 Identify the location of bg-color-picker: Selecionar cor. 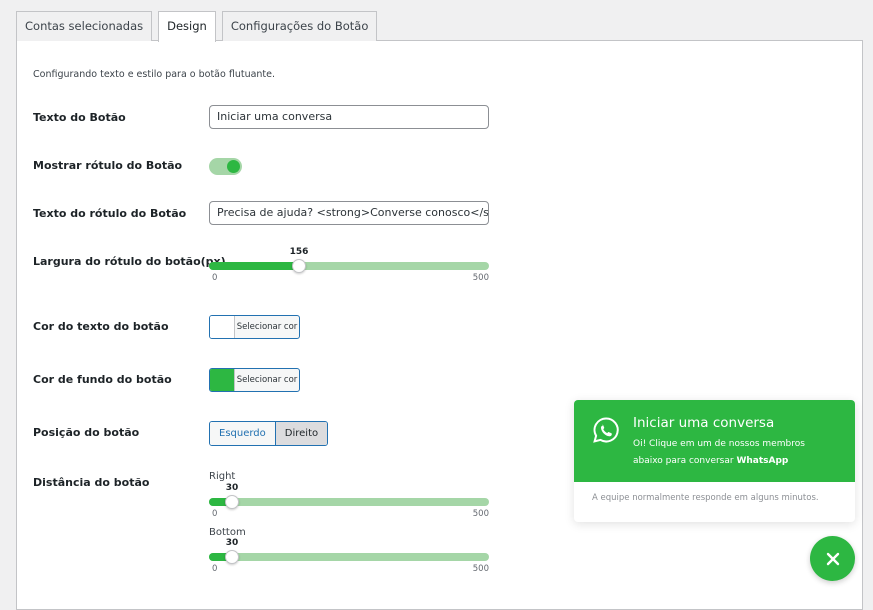
(254, 380).